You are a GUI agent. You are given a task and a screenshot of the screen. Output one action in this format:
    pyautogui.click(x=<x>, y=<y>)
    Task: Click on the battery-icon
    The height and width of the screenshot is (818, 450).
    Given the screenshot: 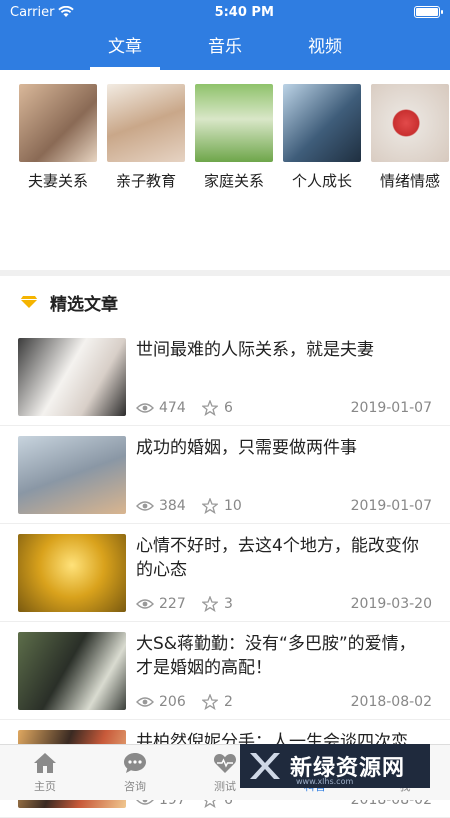 What is the action you would take?
    pyautogui.click(x=428, y=12)
    